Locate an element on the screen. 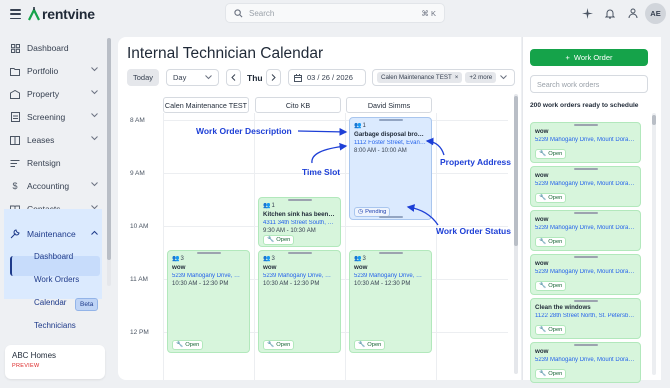 This screenshot has width=670, height=388. clock-icon: ◷ is located at coordinates (361, 212).